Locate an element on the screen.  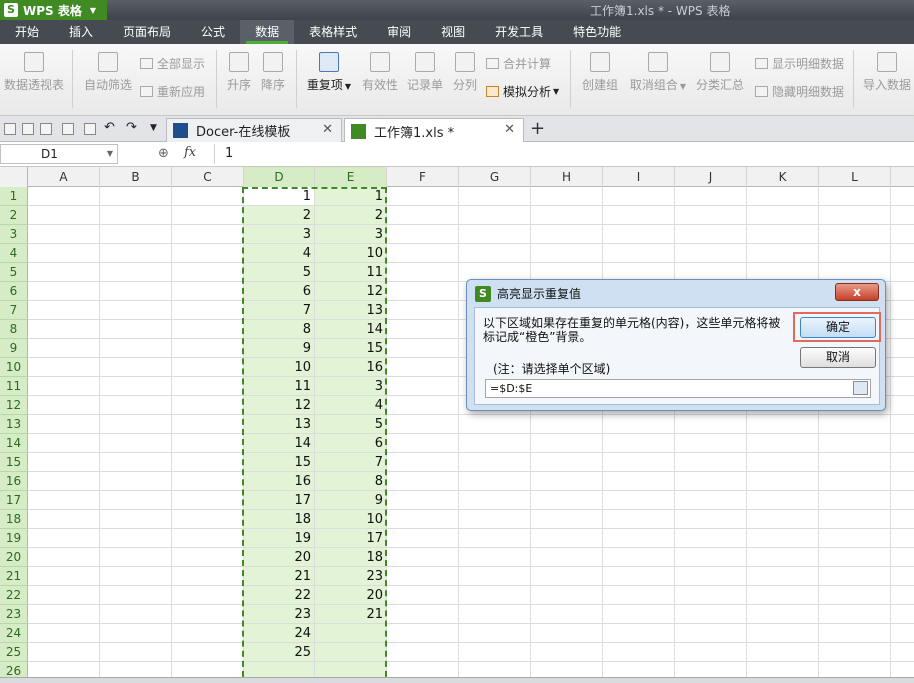
row-header-12: 12 is located at coordinates (14, 405).